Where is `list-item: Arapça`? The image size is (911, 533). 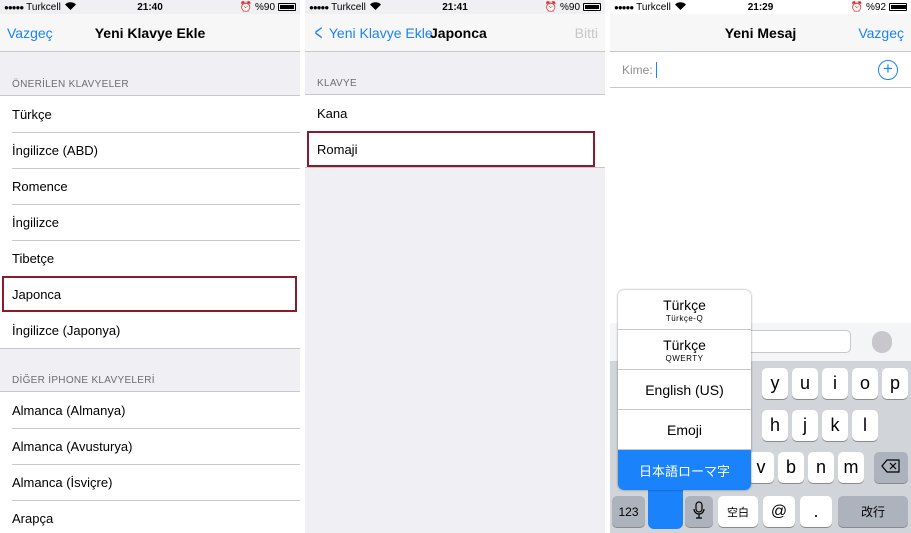 list-item: Arapça is located at coordinates (150, 516).